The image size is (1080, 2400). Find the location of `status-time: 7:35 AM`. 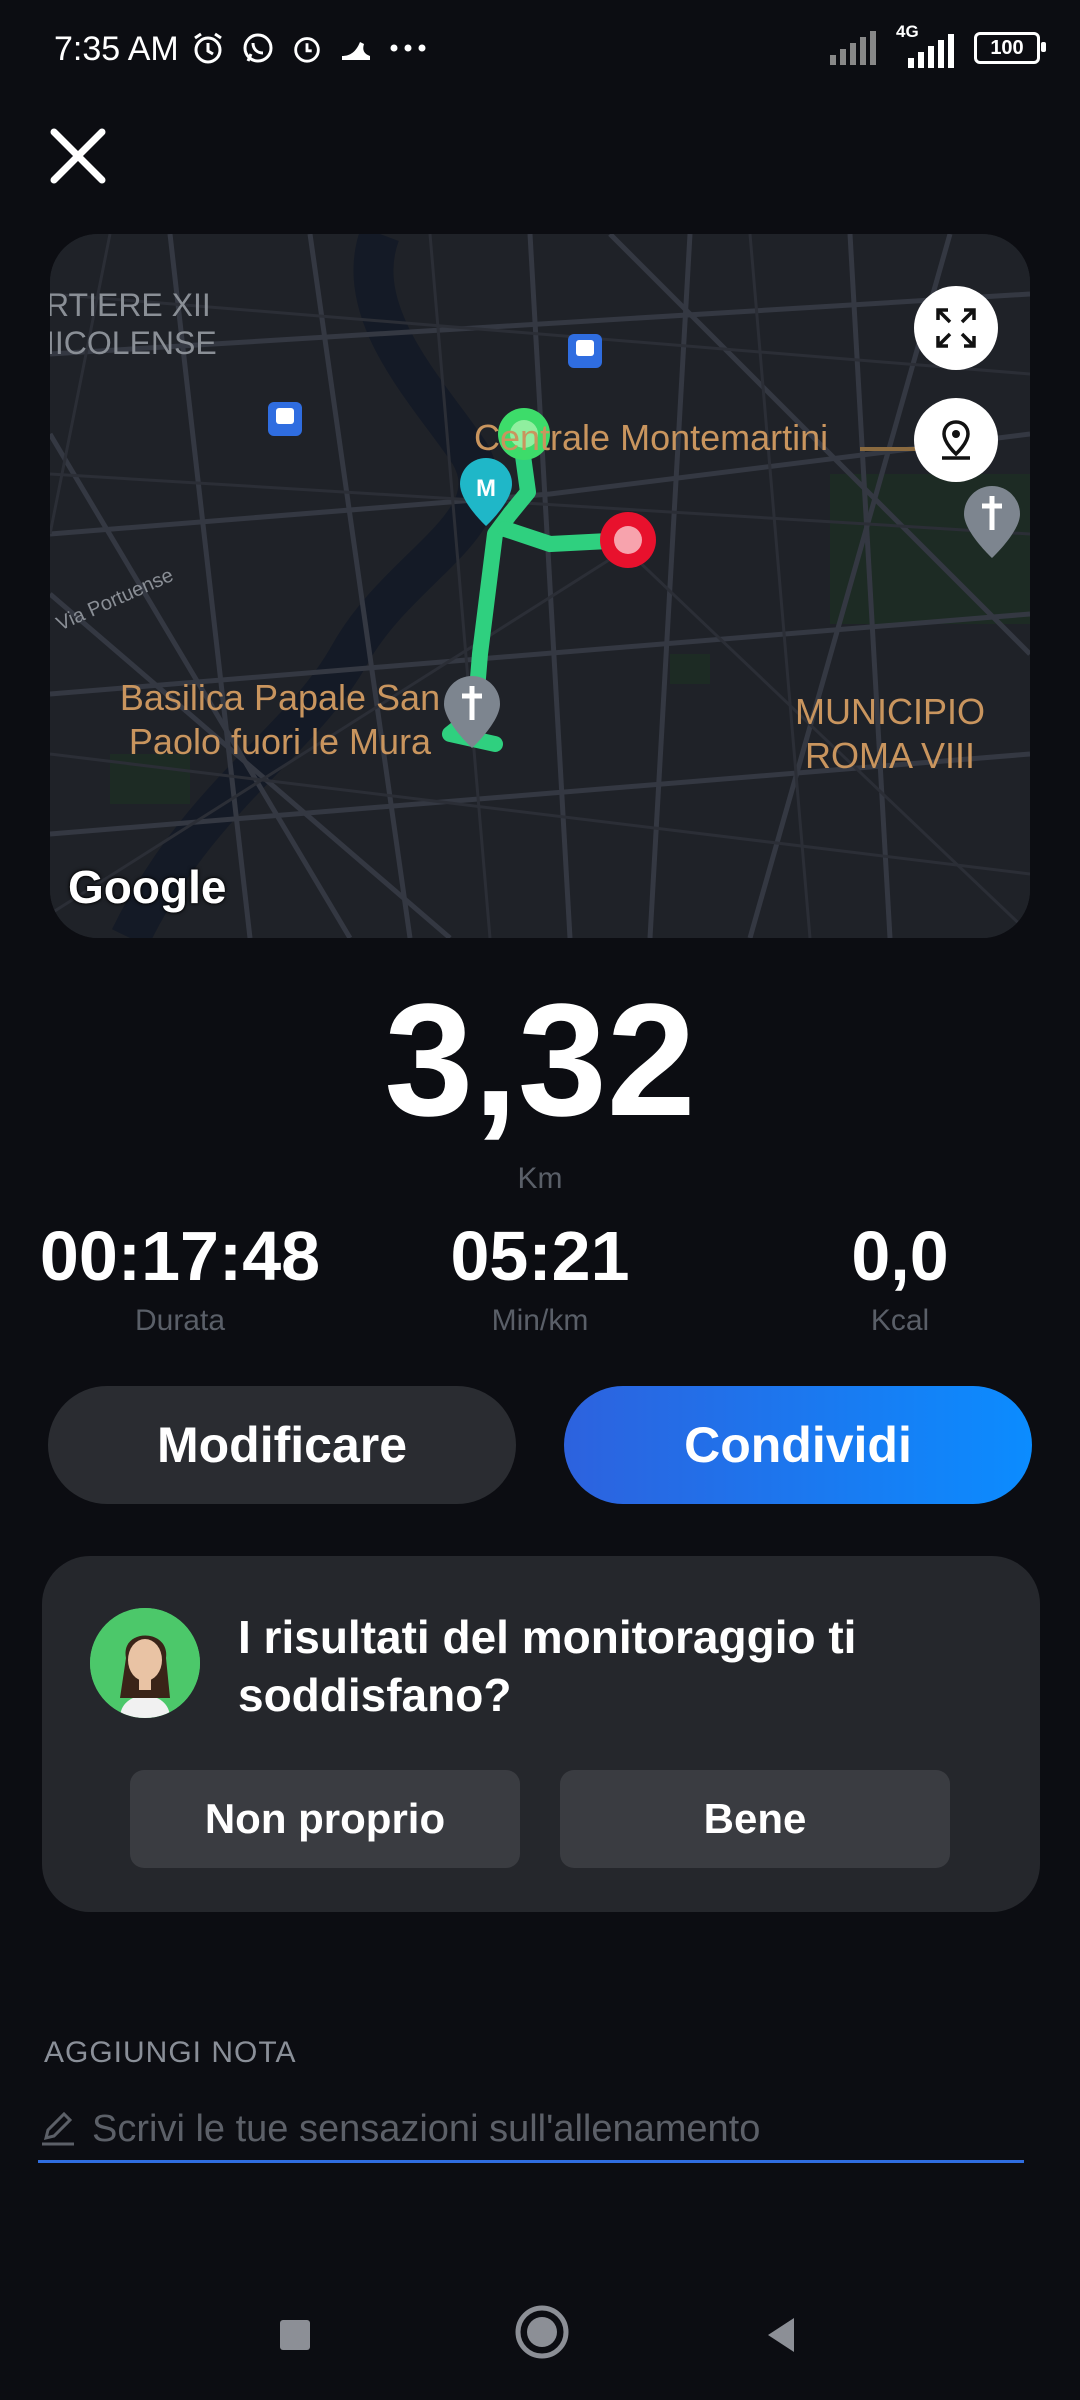

status-time: 7:35 AM is located at coordinates (116, 49).